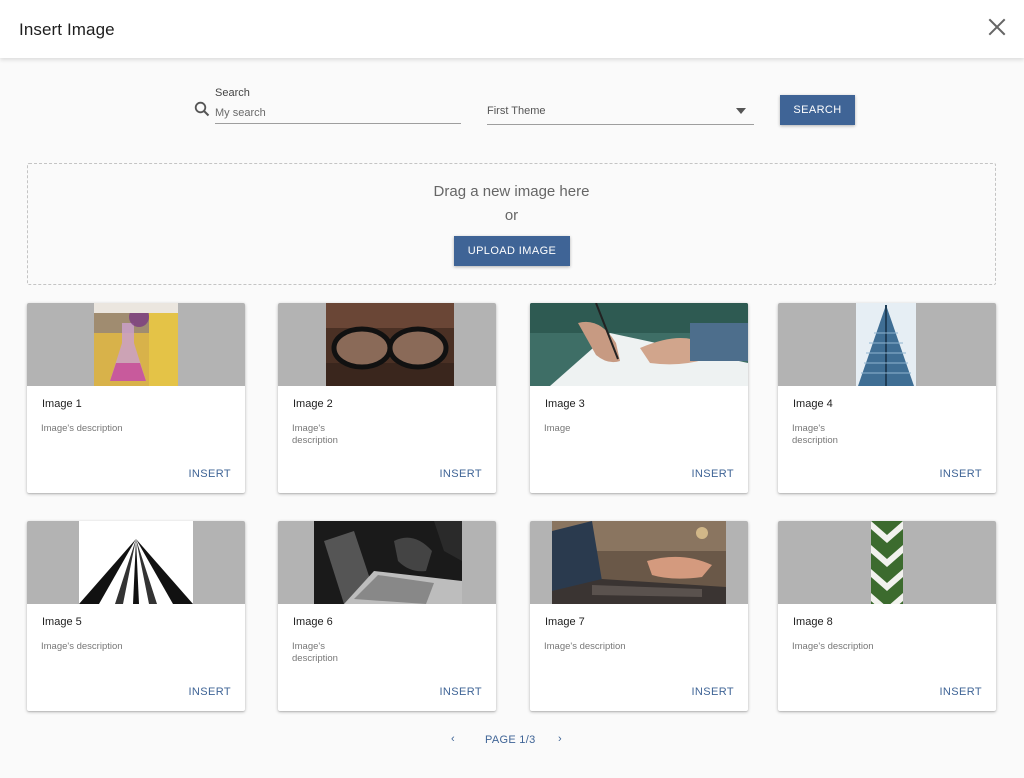  I want to click on dropzone-or: or, so click(511, 215).